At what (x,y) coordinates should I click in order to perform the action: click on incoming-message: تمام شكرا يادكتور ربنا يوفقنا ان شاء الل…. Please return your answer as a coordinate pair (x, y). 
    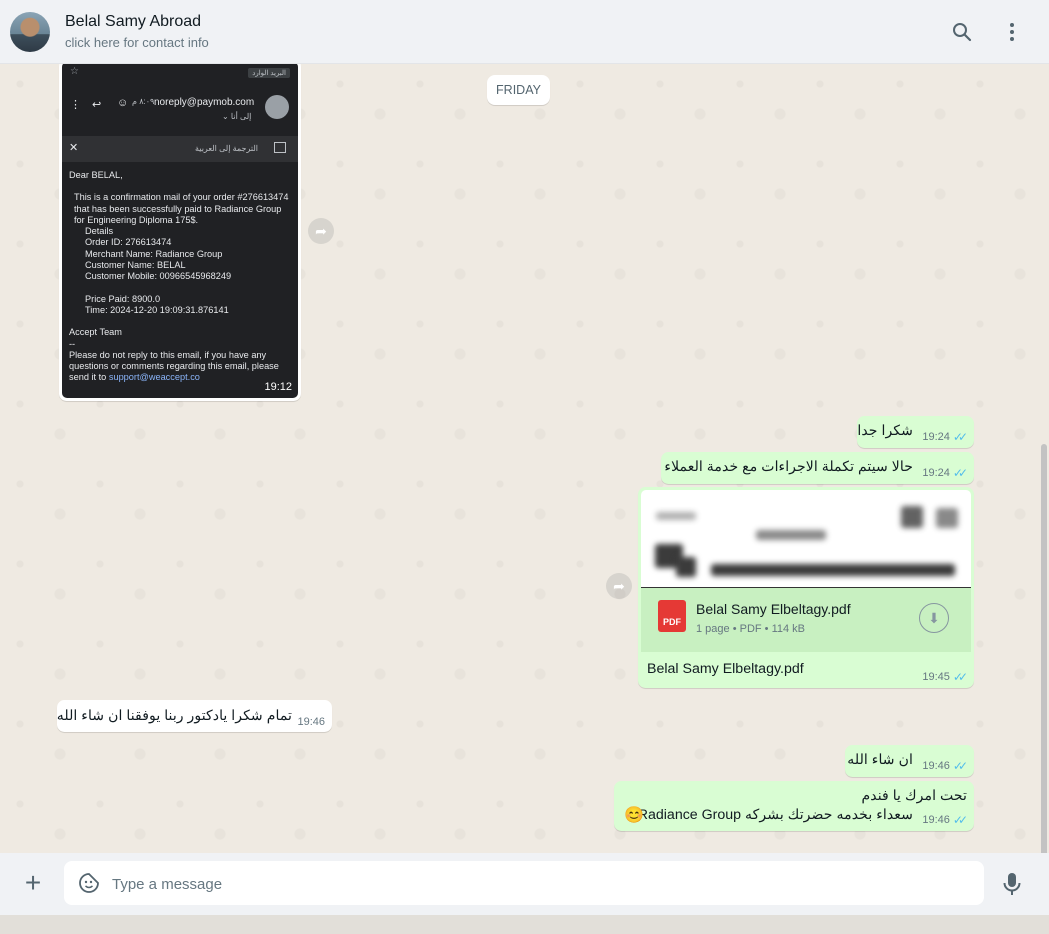
    Looking at the image, I should click on (194, 716).